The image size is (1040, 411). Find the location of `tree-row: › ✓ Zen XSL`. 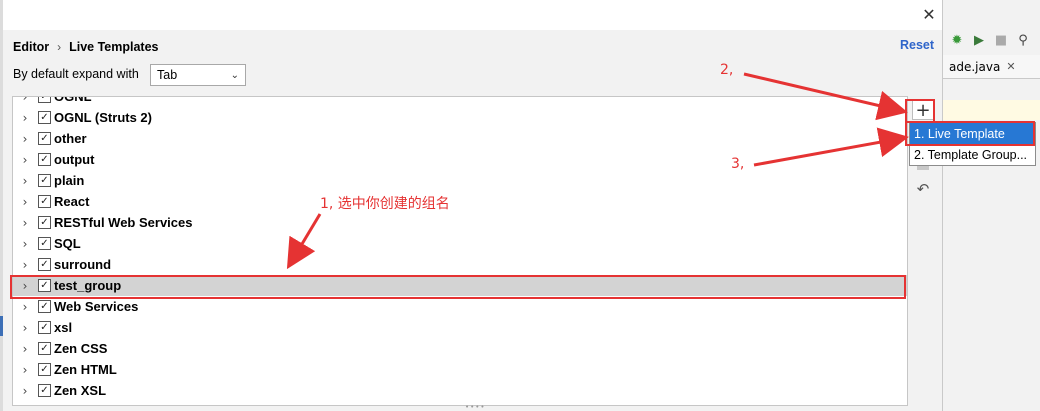

tree-row: › ✓ Zen XSL is located at coordinates (460, 390).